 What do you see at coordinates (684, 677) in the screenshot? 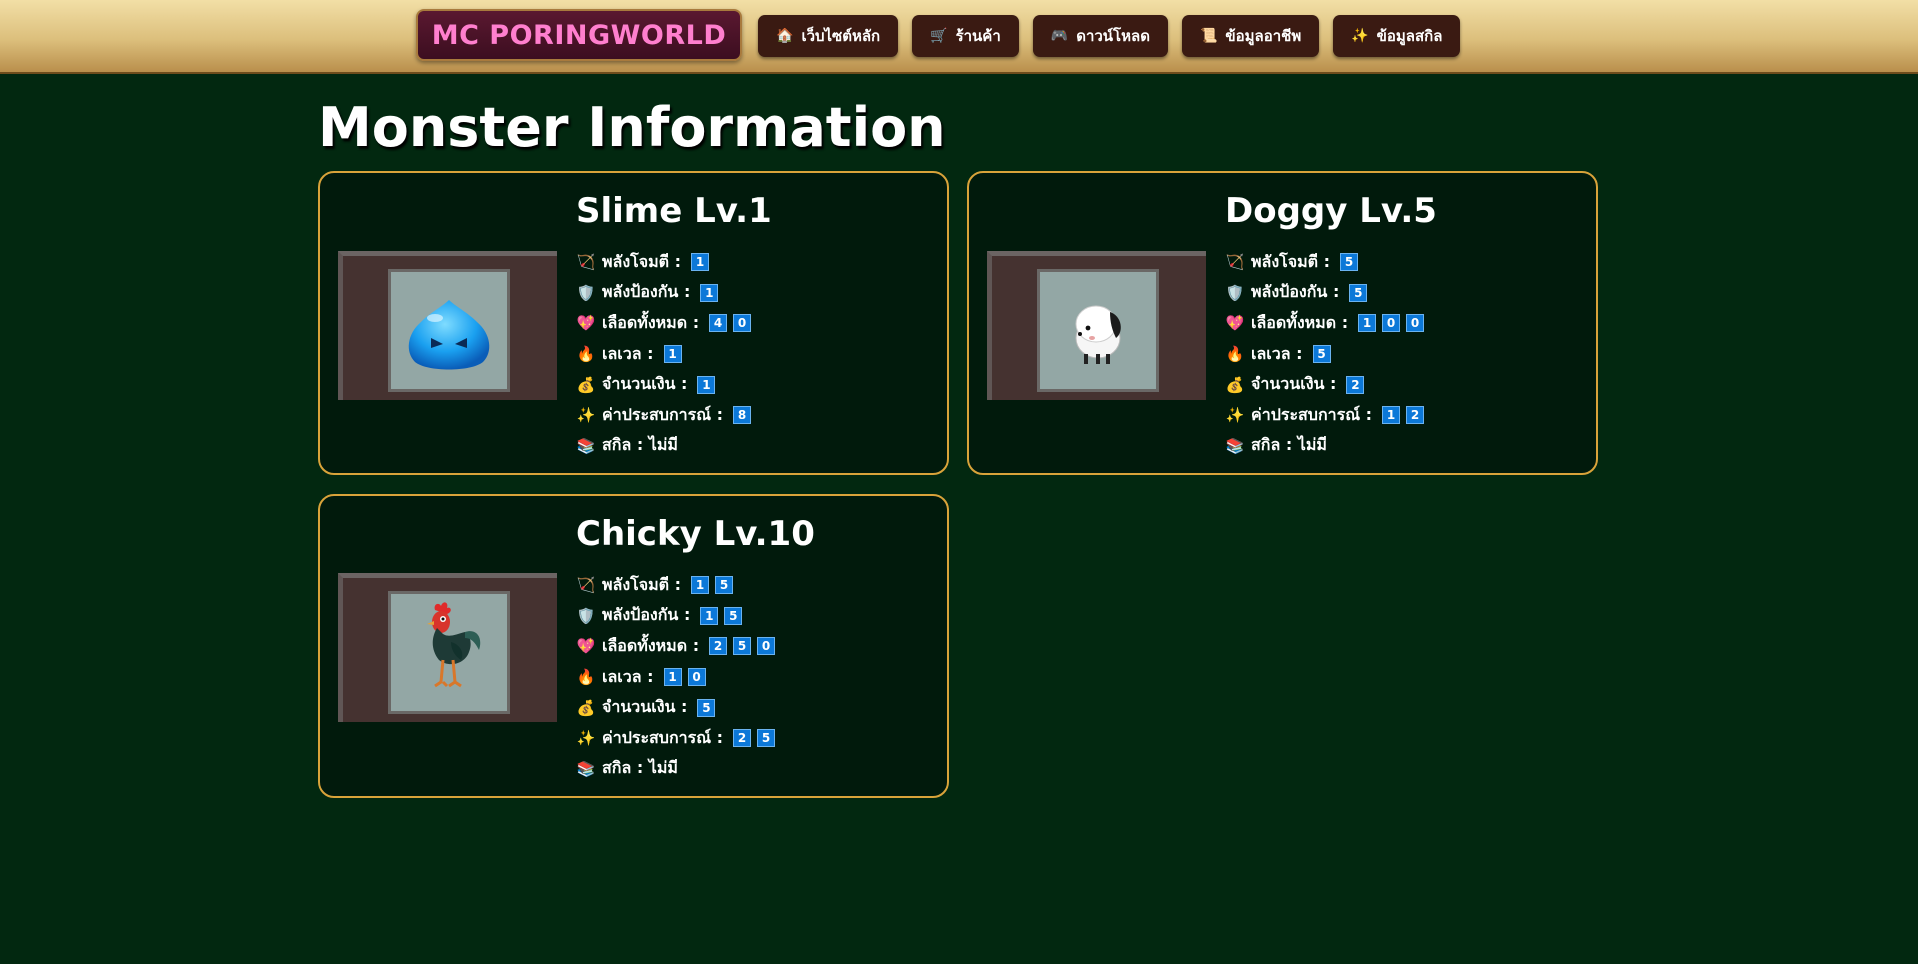
I see `stat-value: 10` at bounding box center [684, 677].